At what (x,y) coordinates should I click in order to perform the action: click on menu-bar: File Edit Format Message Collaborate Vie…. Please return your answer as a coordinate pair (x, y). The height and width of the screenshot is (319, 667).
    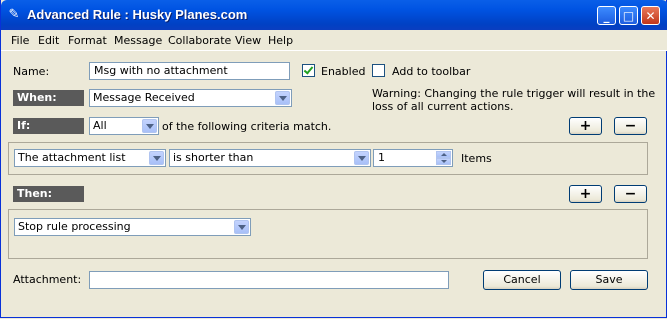
    Looking at the image, I should click on (334, 40).